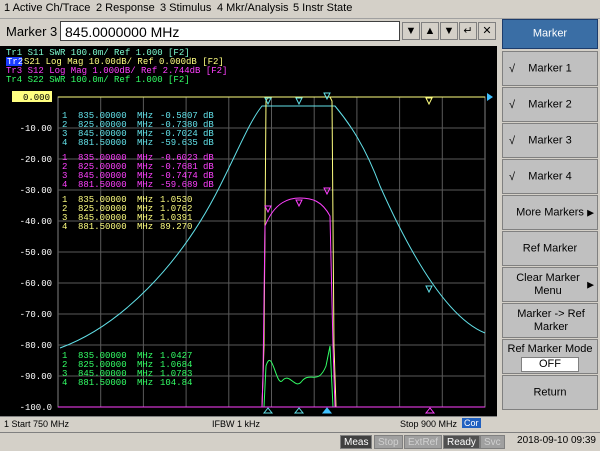 Image resolution: width=600 pixels, height=451 pixels. I want to click on menu-stimulus: 3 Stimulus, so click(185, 8).